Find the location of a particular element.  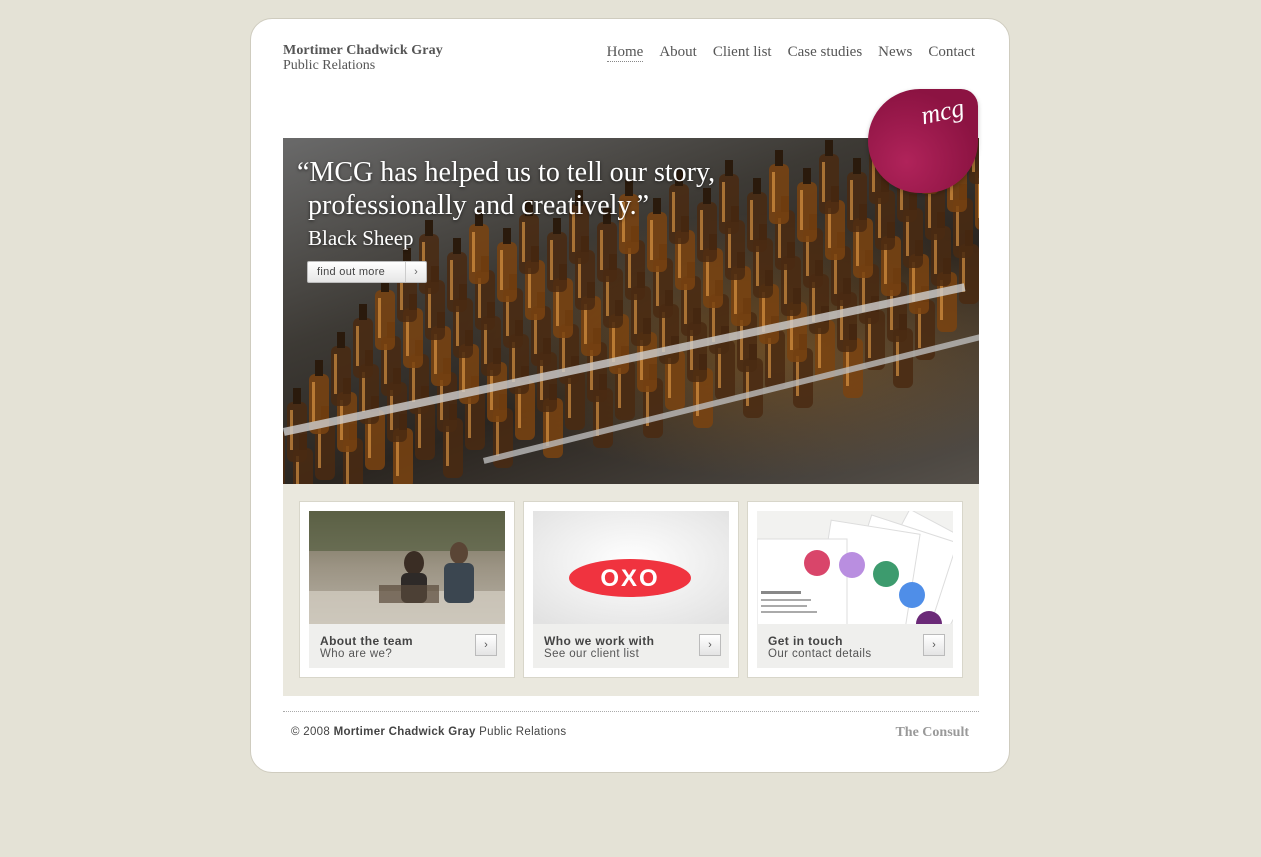

brand-logo: Mortimer Chadwick Gray Public Relations is located at coordinates (363, 58).